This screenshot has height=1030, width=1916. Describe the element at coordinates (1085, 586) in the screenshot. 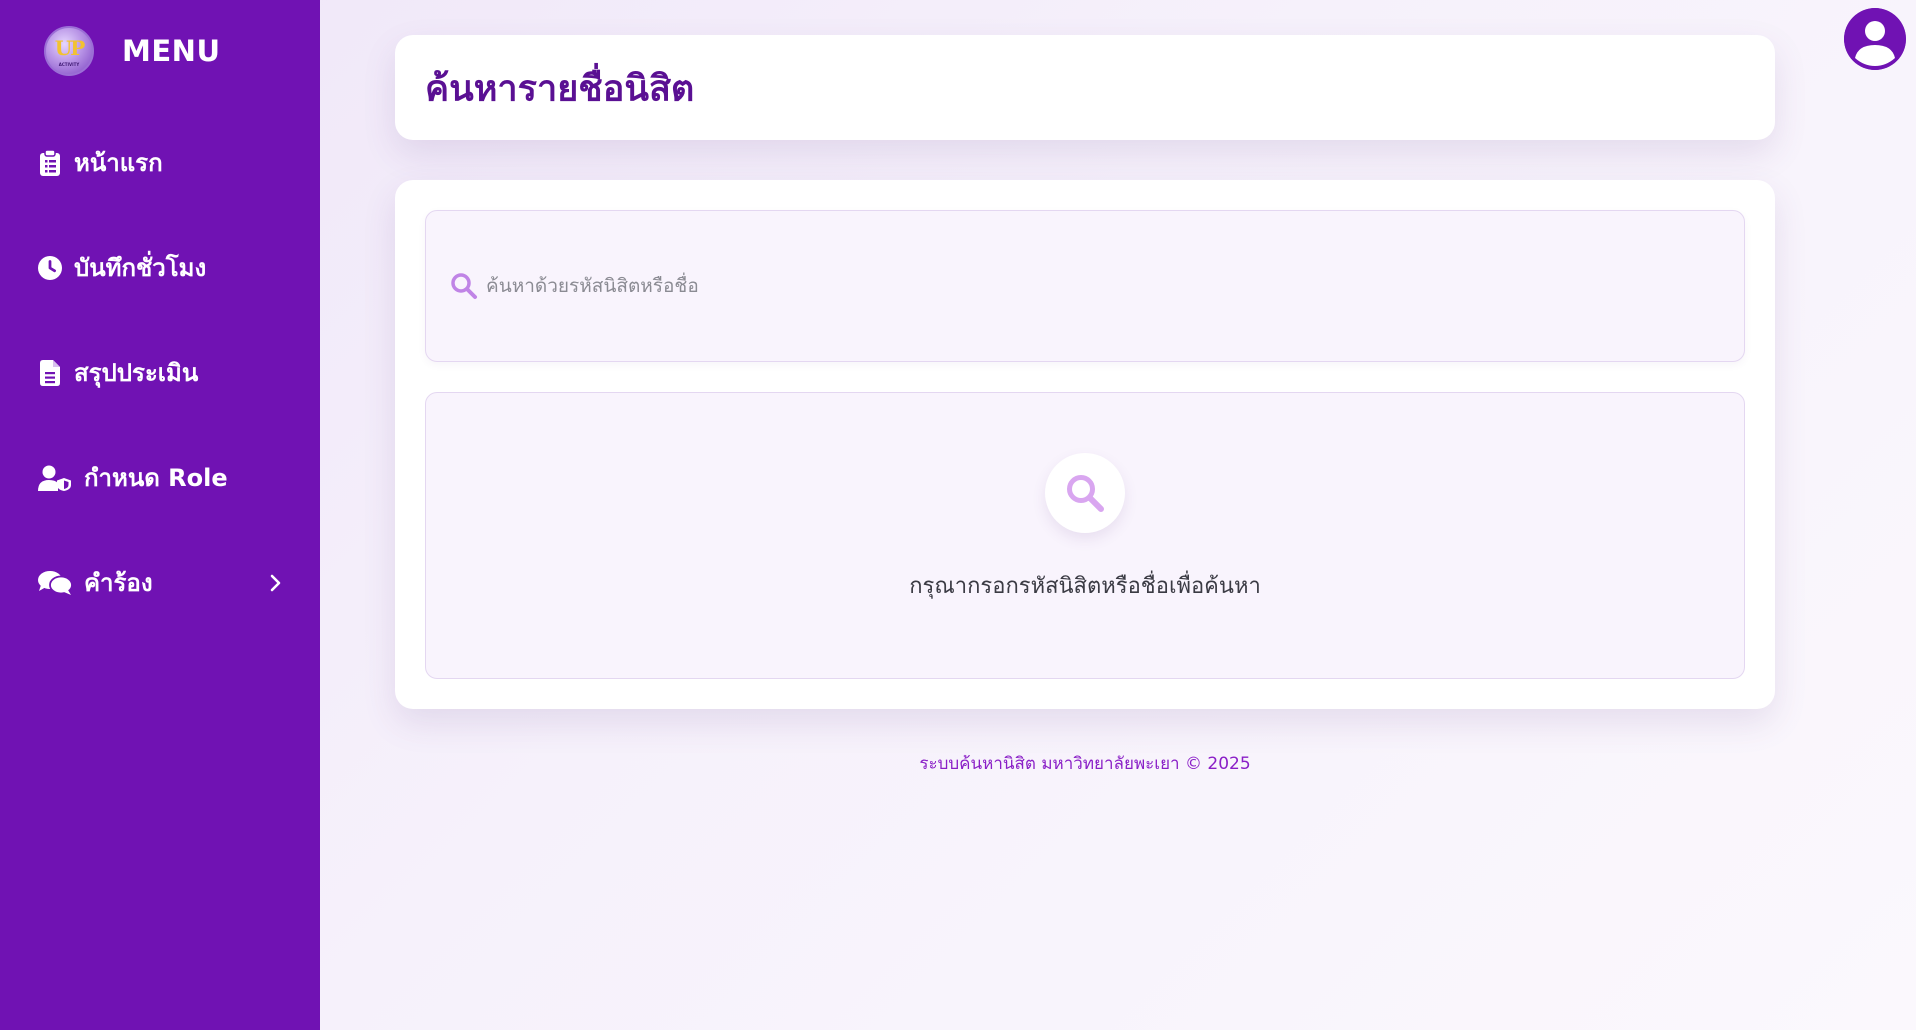

I see `empty-state-message: กรุณากรอกรหัสนิสิตหรือชื่อเพื่อค้นหา` at that location.